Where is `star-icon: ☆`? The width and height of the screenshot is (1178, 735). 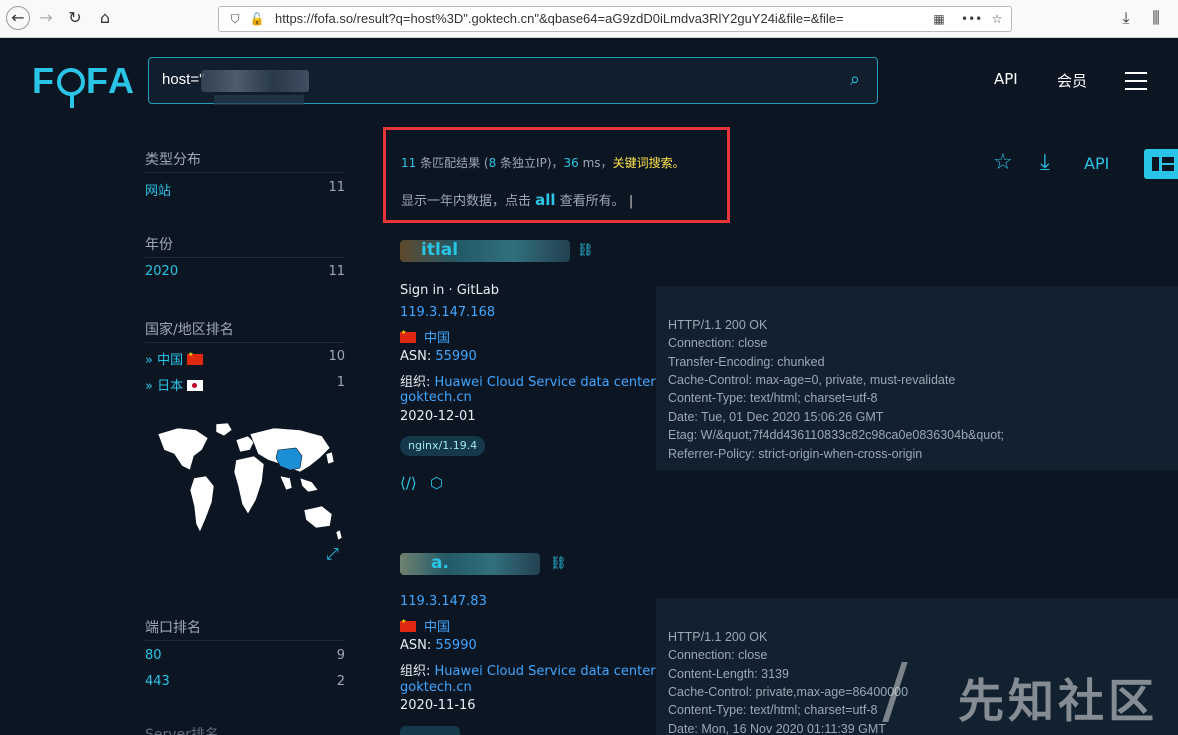 star-icon: ☆ is located at coordinates (997, 19).